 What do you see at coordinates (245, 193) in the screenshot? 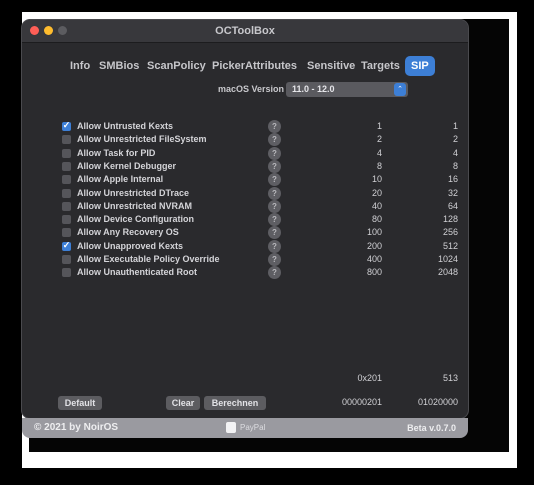
I see `sip-option-row: Allow Unrestricted DTrace? 20 32` at bounding box center [245, 193].